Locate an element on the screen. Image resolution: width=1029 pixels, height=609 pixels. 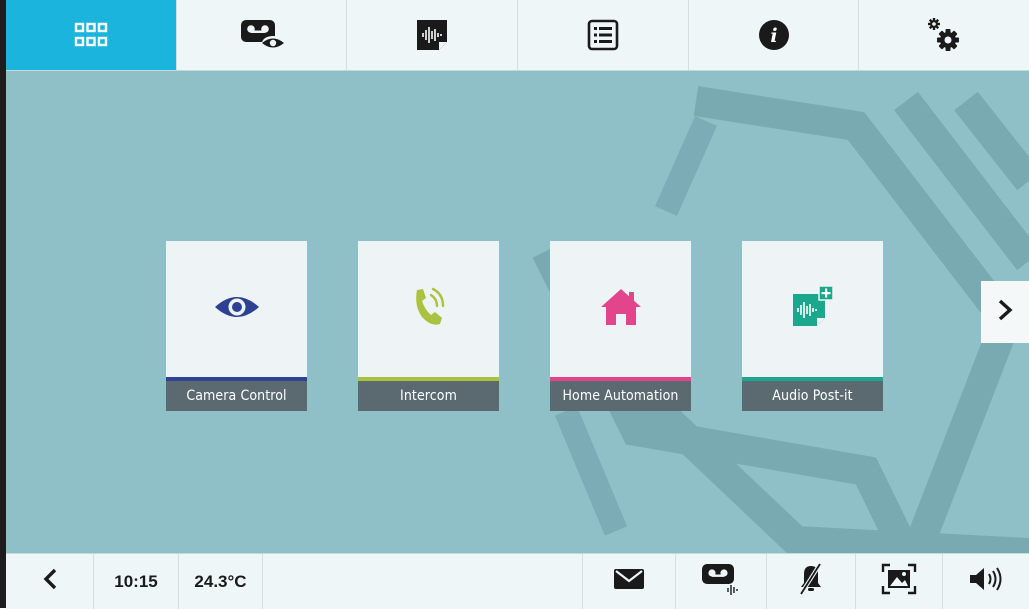
chevron-left-icon is located at coordinates (50, 581).